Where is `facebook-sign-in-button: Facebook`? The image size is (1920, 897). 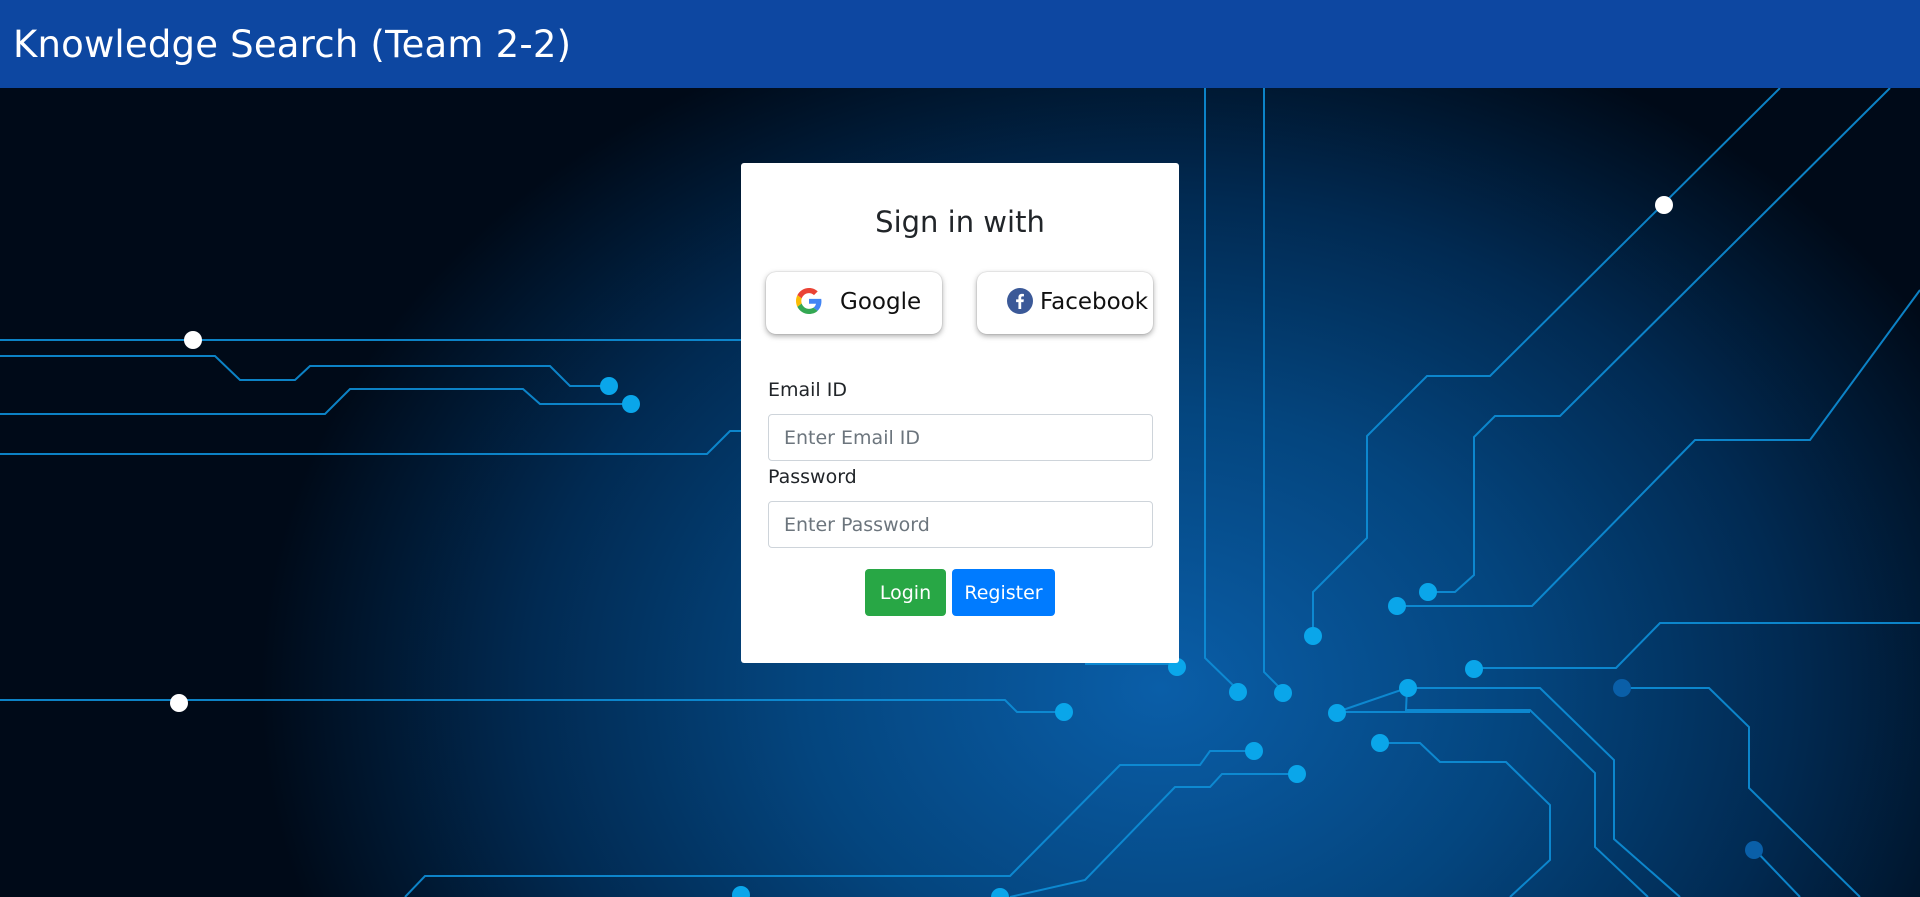 facebook-sign-in-button: Facebook is located at coordinates (1065, 303).